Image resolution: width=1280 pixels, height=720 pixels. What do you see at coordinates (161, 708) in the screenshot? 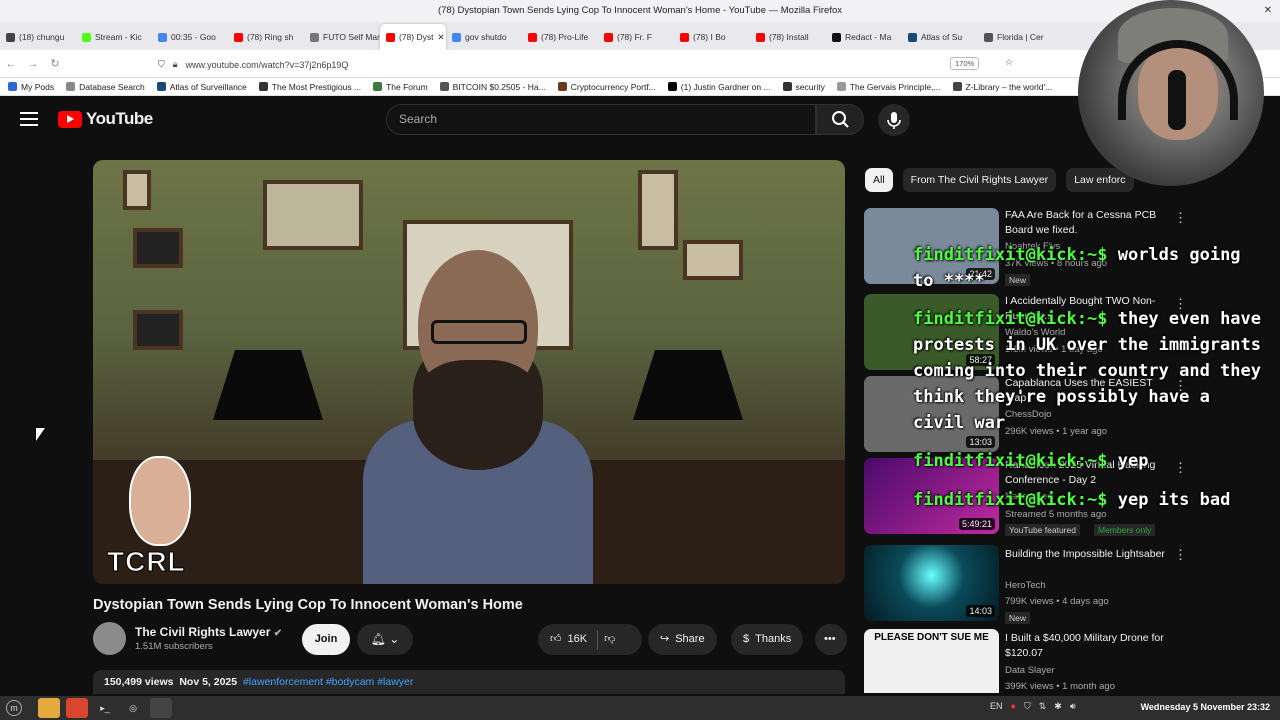
I see `app-icon` at bounding box center [161, 708].